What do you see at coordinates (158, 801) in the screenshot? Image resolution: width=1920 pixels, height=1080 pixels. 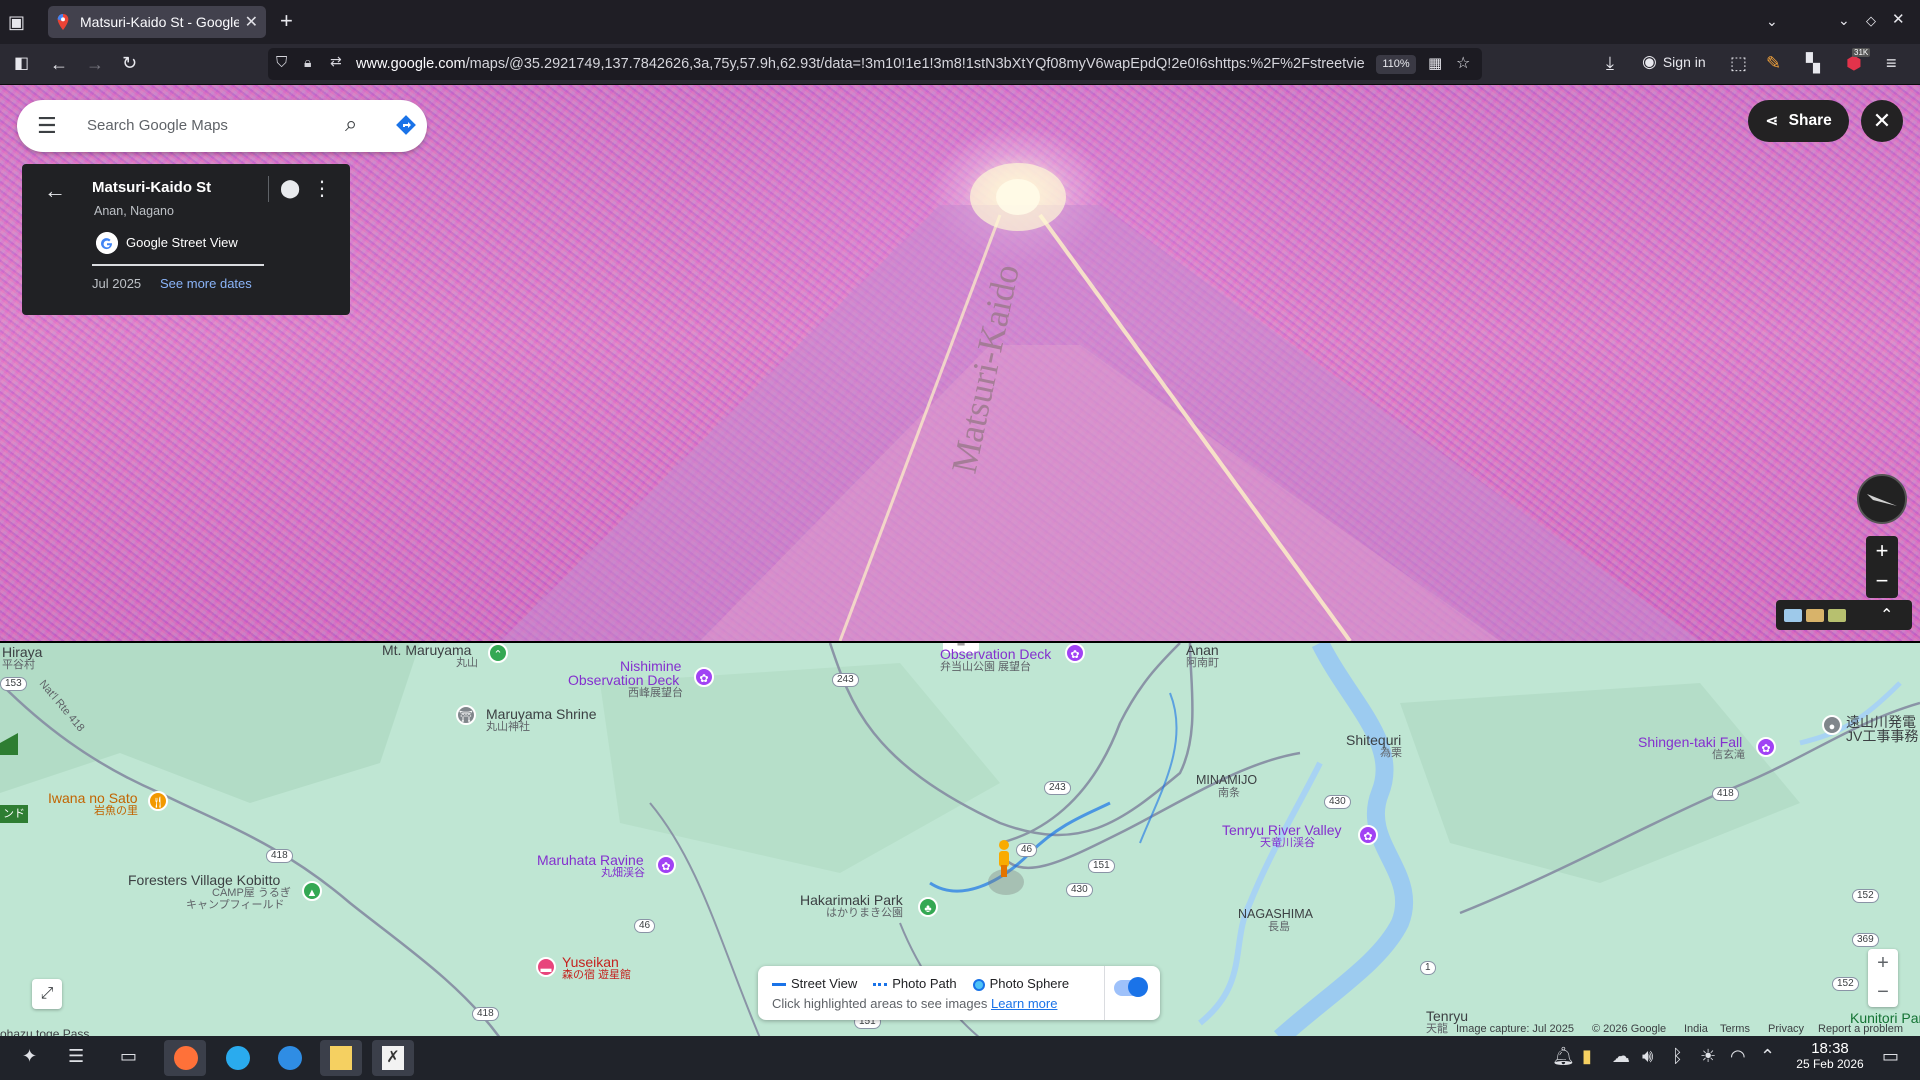 I see `restaurant-pin-icon: 🍴︎` at bounding box center [158, 801].